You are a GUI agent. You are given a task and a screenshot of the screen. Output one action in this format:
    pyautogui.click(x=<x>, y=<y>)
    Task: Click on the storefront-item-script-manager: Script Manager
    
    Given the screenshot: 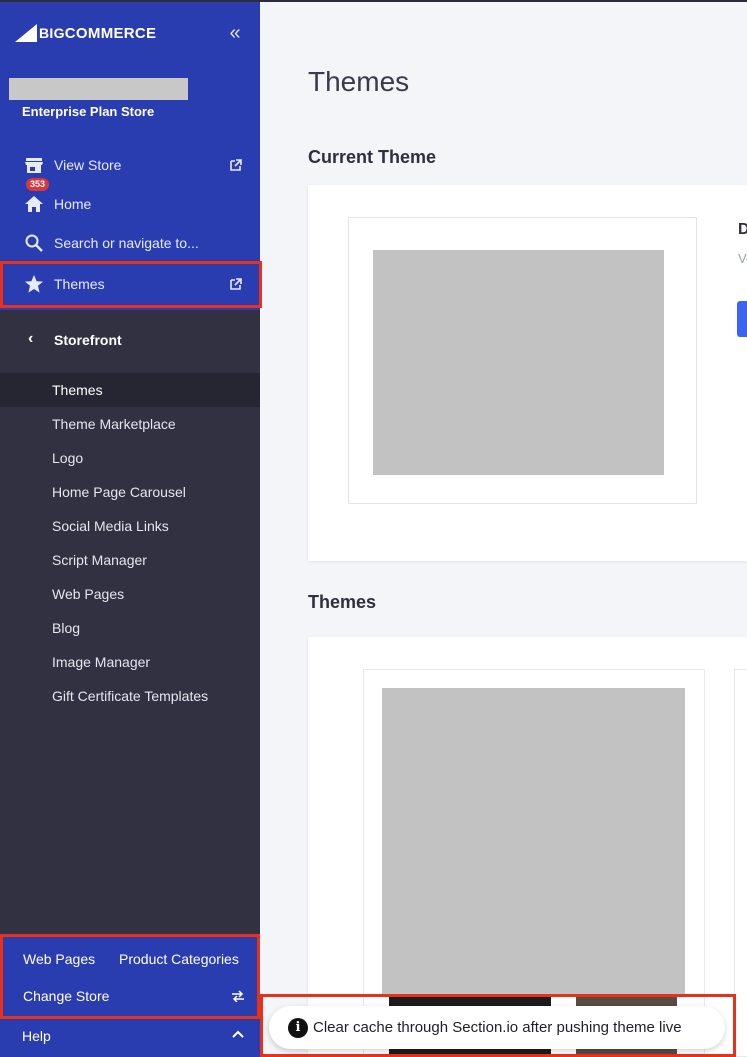 What is the action you would take?
    pyautogui.click(x=130, y=560)
    